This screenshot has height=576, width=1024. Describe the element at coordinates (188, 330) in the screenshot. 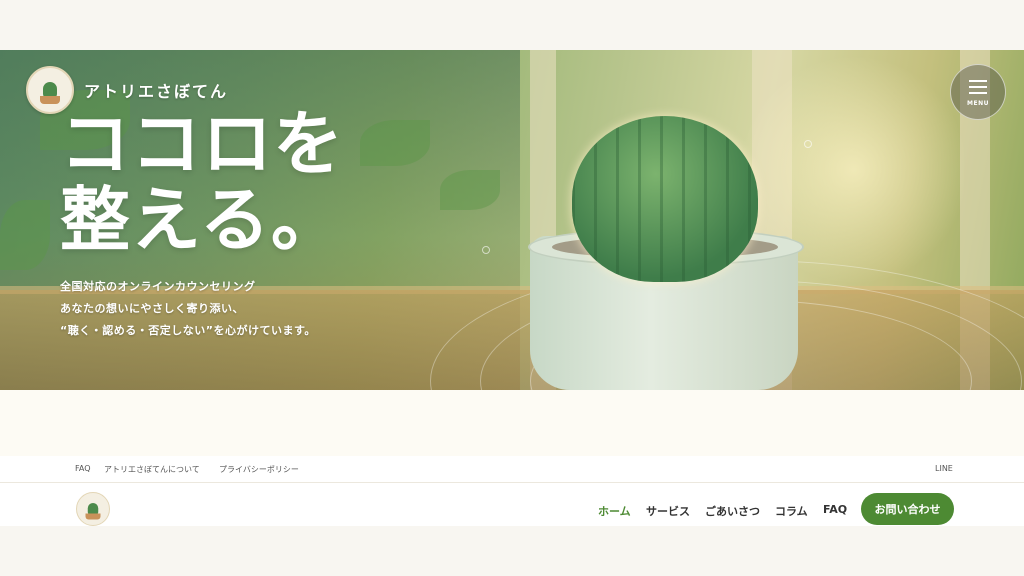

I see `lead-line-3: “聴く・認める・否定しない”を心がけています。` at that location.